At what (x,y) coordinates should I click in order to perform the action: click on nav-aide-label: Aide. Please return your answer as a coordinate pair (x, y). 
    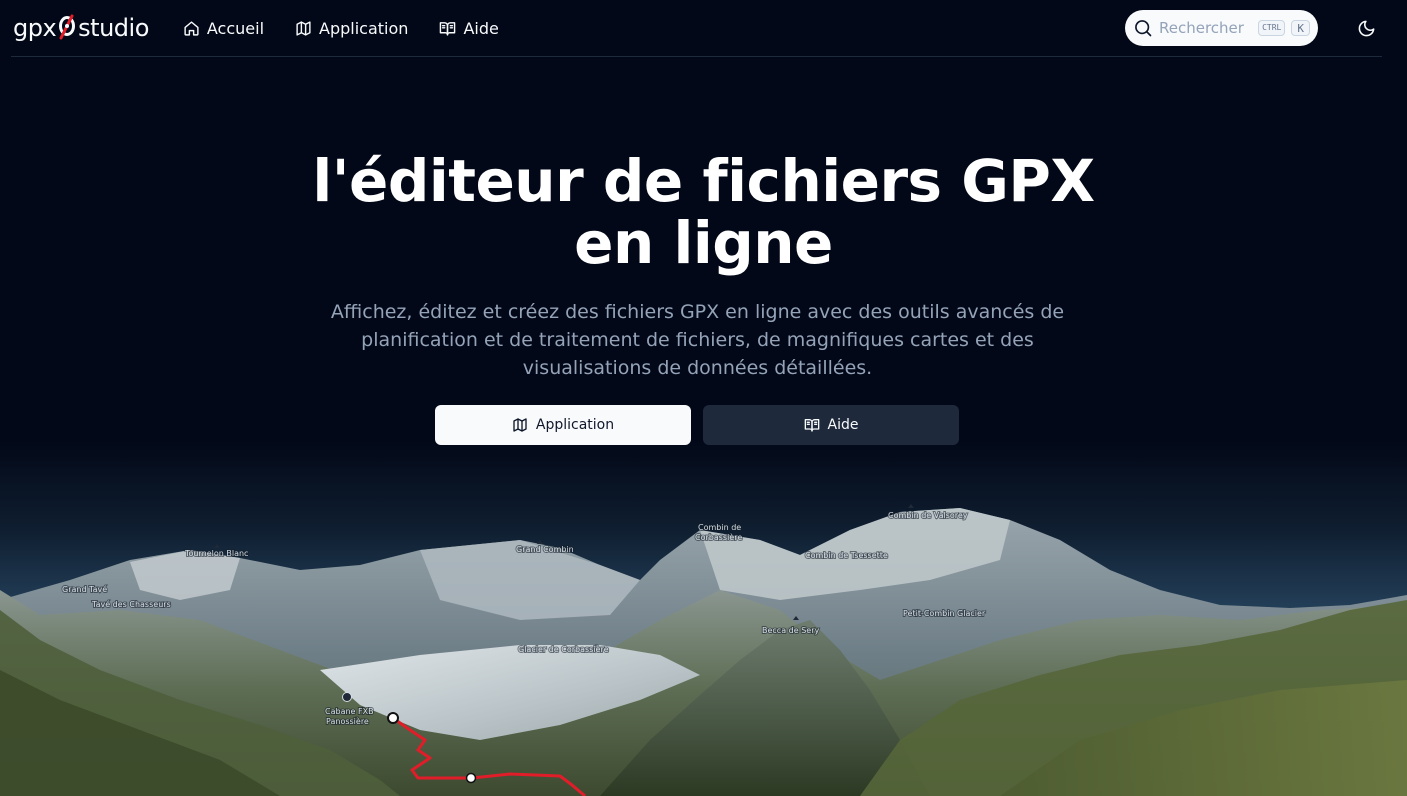
    Looking at the image, I should click on (481, 28).